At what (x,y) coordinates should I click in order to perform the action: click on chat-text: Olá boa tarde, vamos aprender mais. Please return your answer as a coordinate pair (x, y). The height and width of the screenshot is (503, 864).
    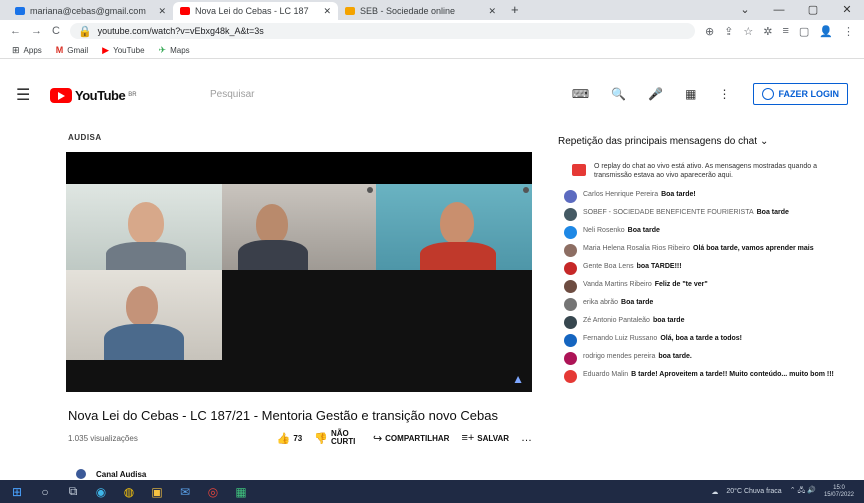
    Looking at the image, I should click on (753, 249).